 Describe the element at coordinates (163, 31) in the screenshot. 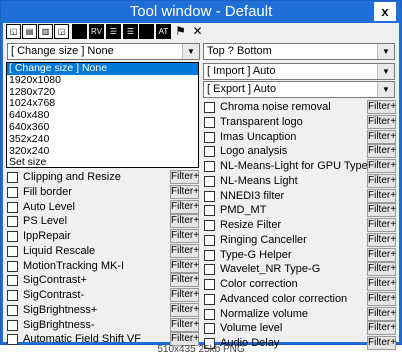

I see `toolbar-button-at: AT` at that location.